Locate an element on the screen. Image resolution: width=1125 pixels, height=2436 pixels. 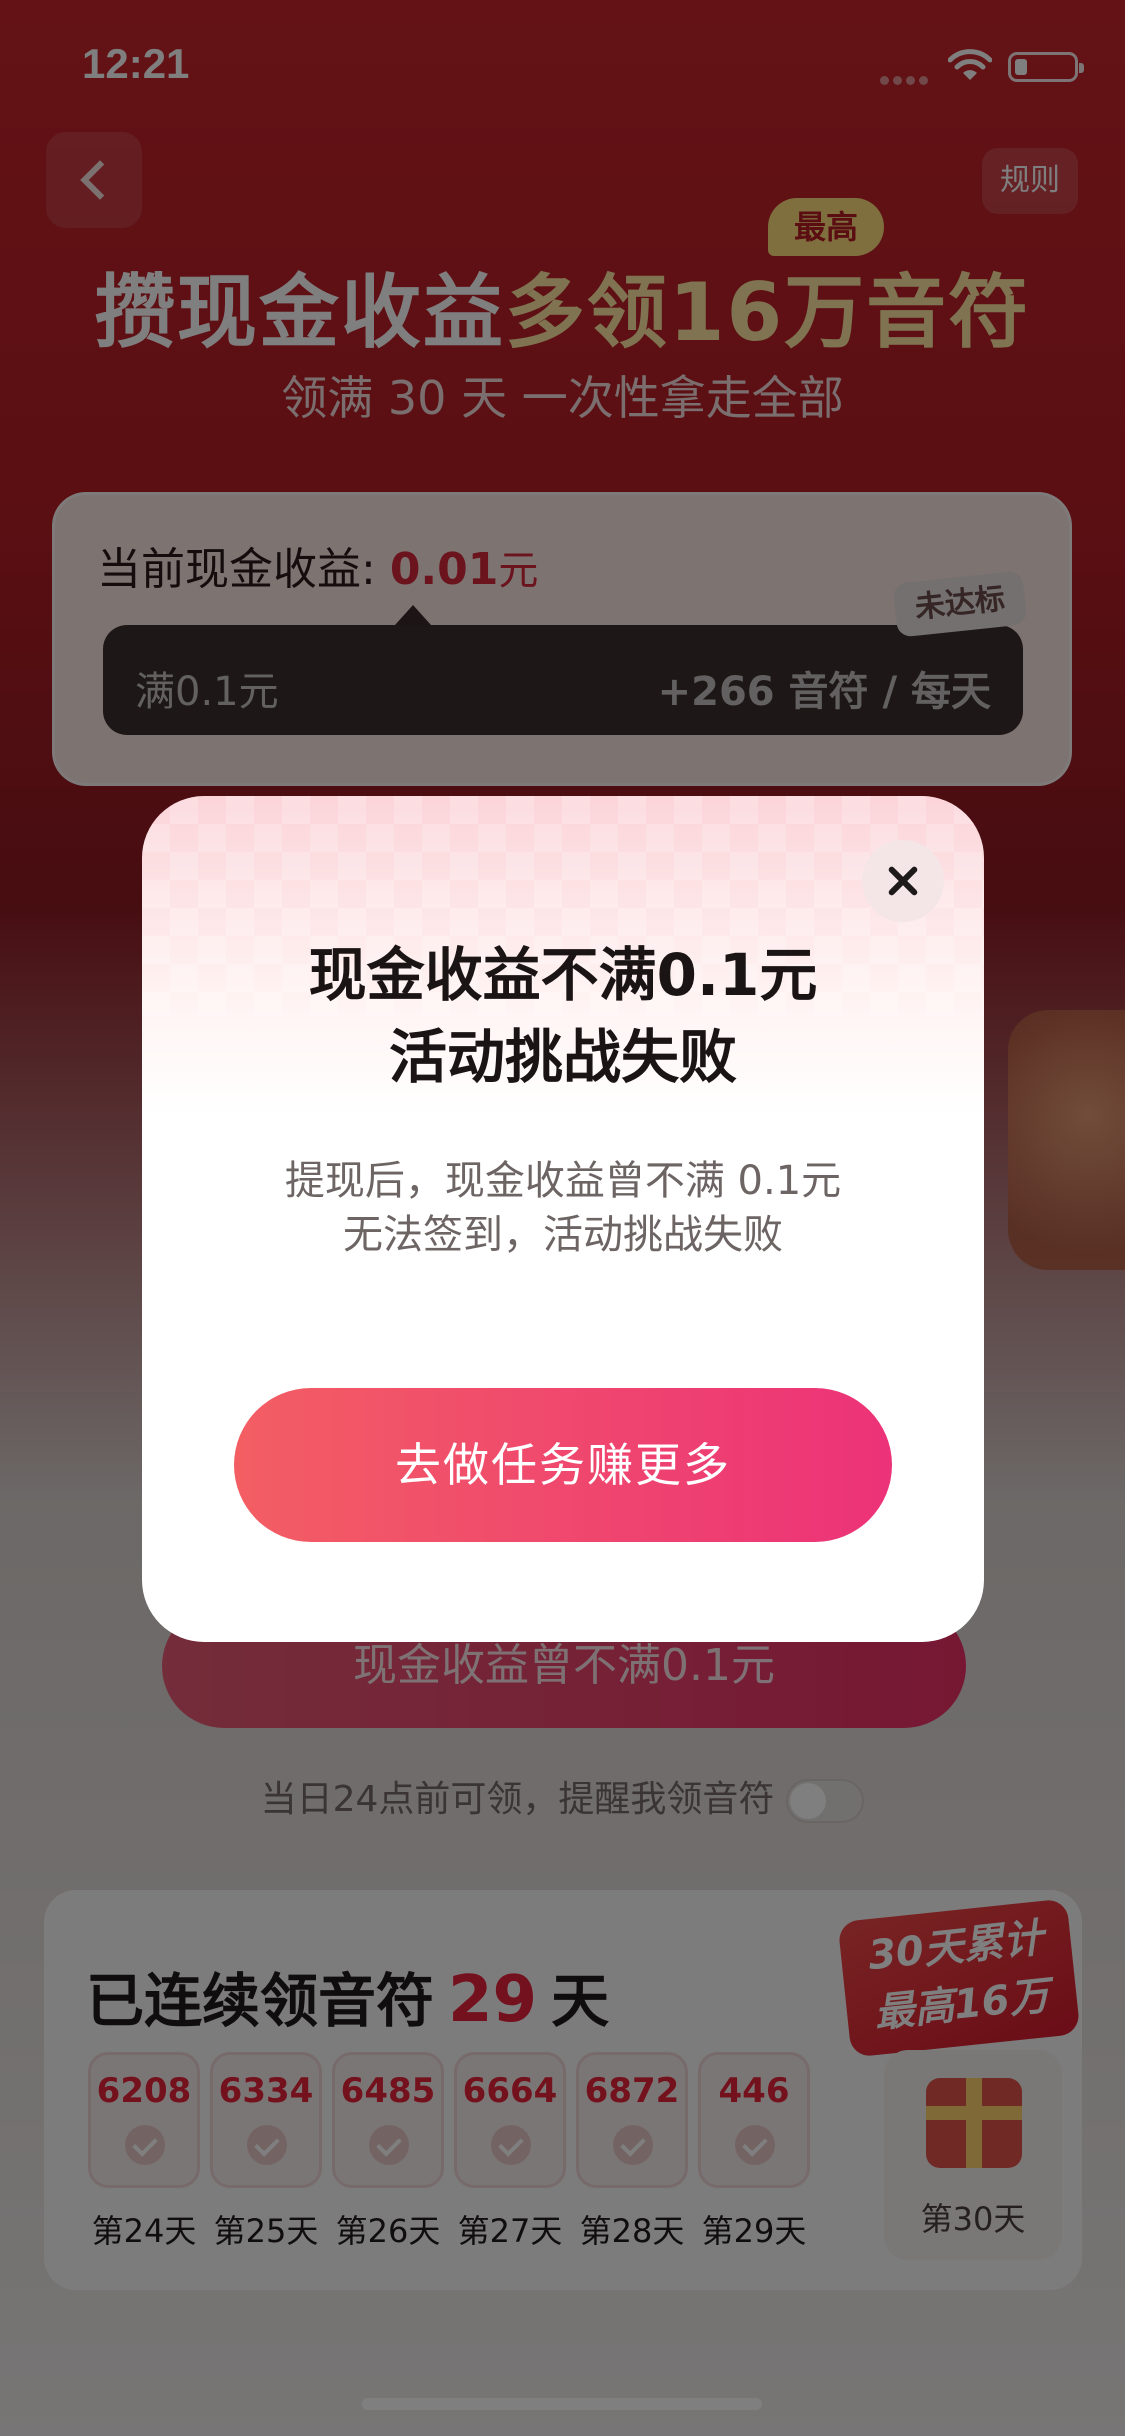
close-icon is located at coordinates (903, 881).